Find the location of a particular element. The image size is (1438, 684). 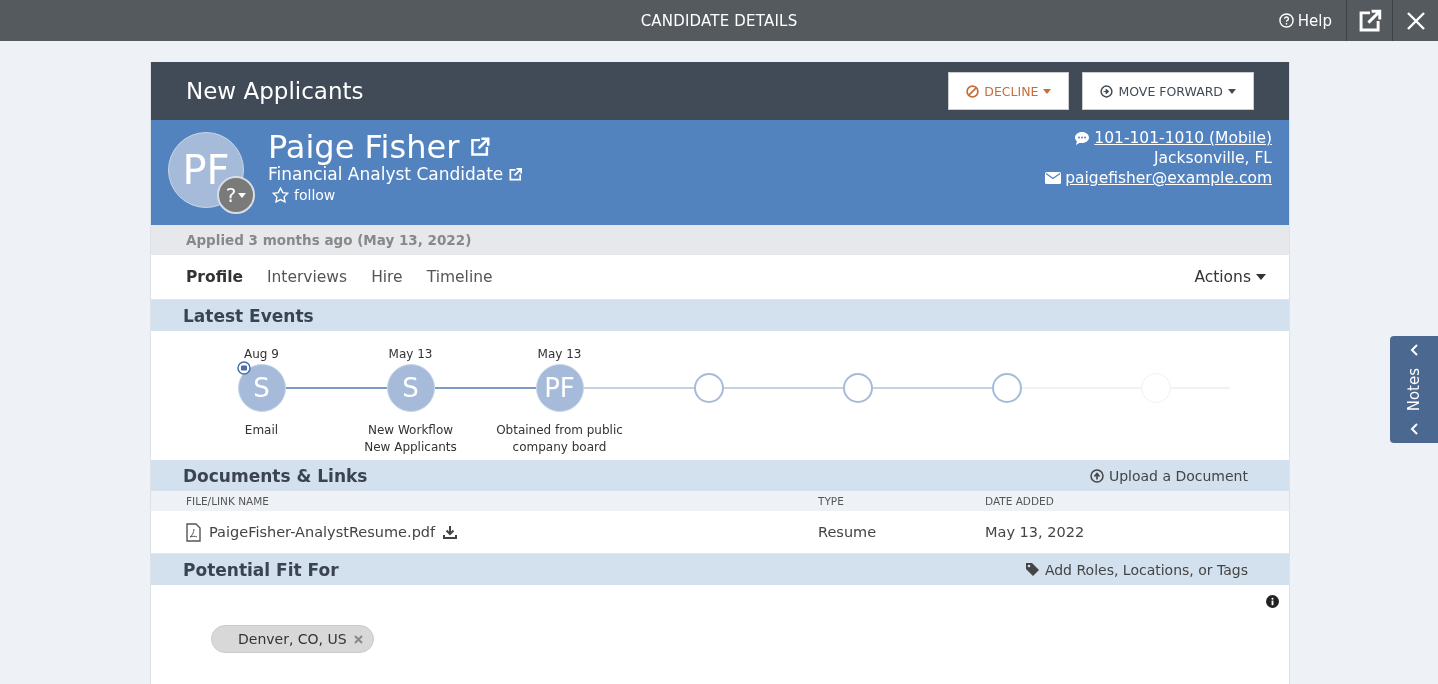

event-label: Obtained from public company board is located at coordinates (559, 439).